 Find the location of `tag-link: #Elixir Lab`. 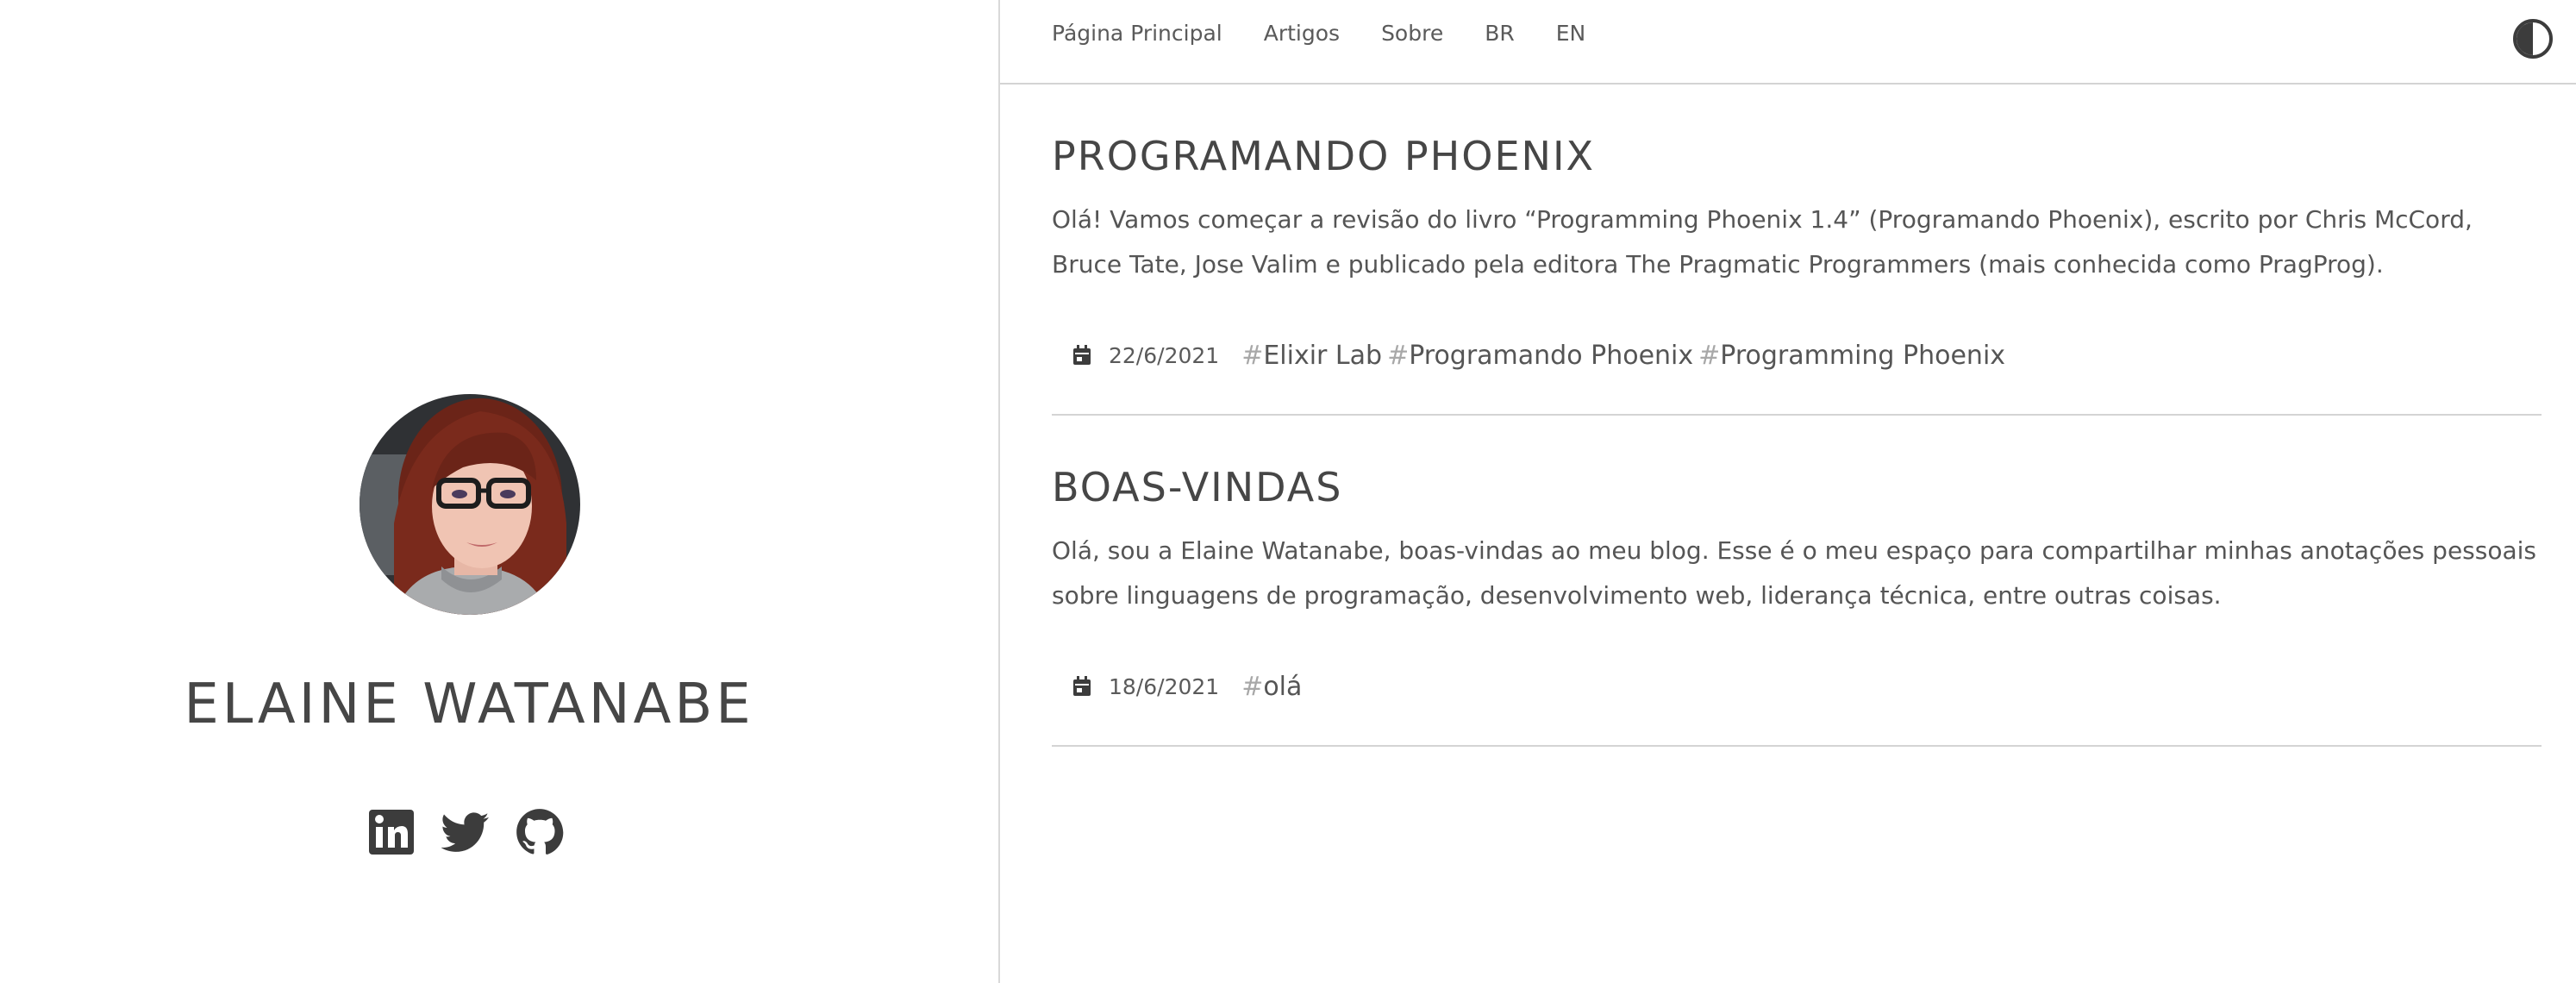

tag-link: #Elixir Lab is located at coordinates (1311, 356).